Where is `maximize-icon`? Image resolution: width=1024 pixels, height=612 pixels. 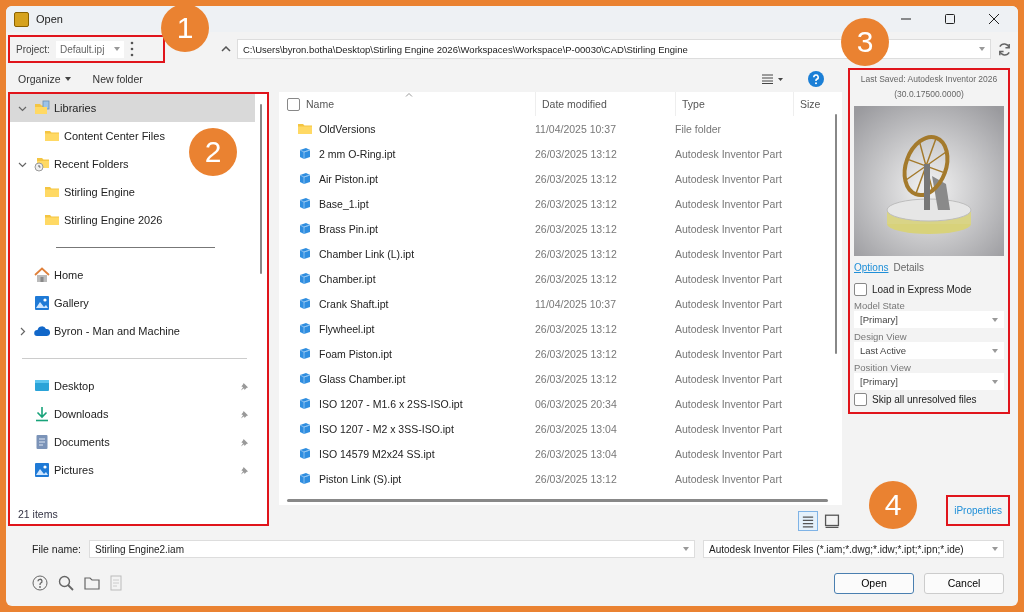
maximize-icon is located at coordinates (950, 19).